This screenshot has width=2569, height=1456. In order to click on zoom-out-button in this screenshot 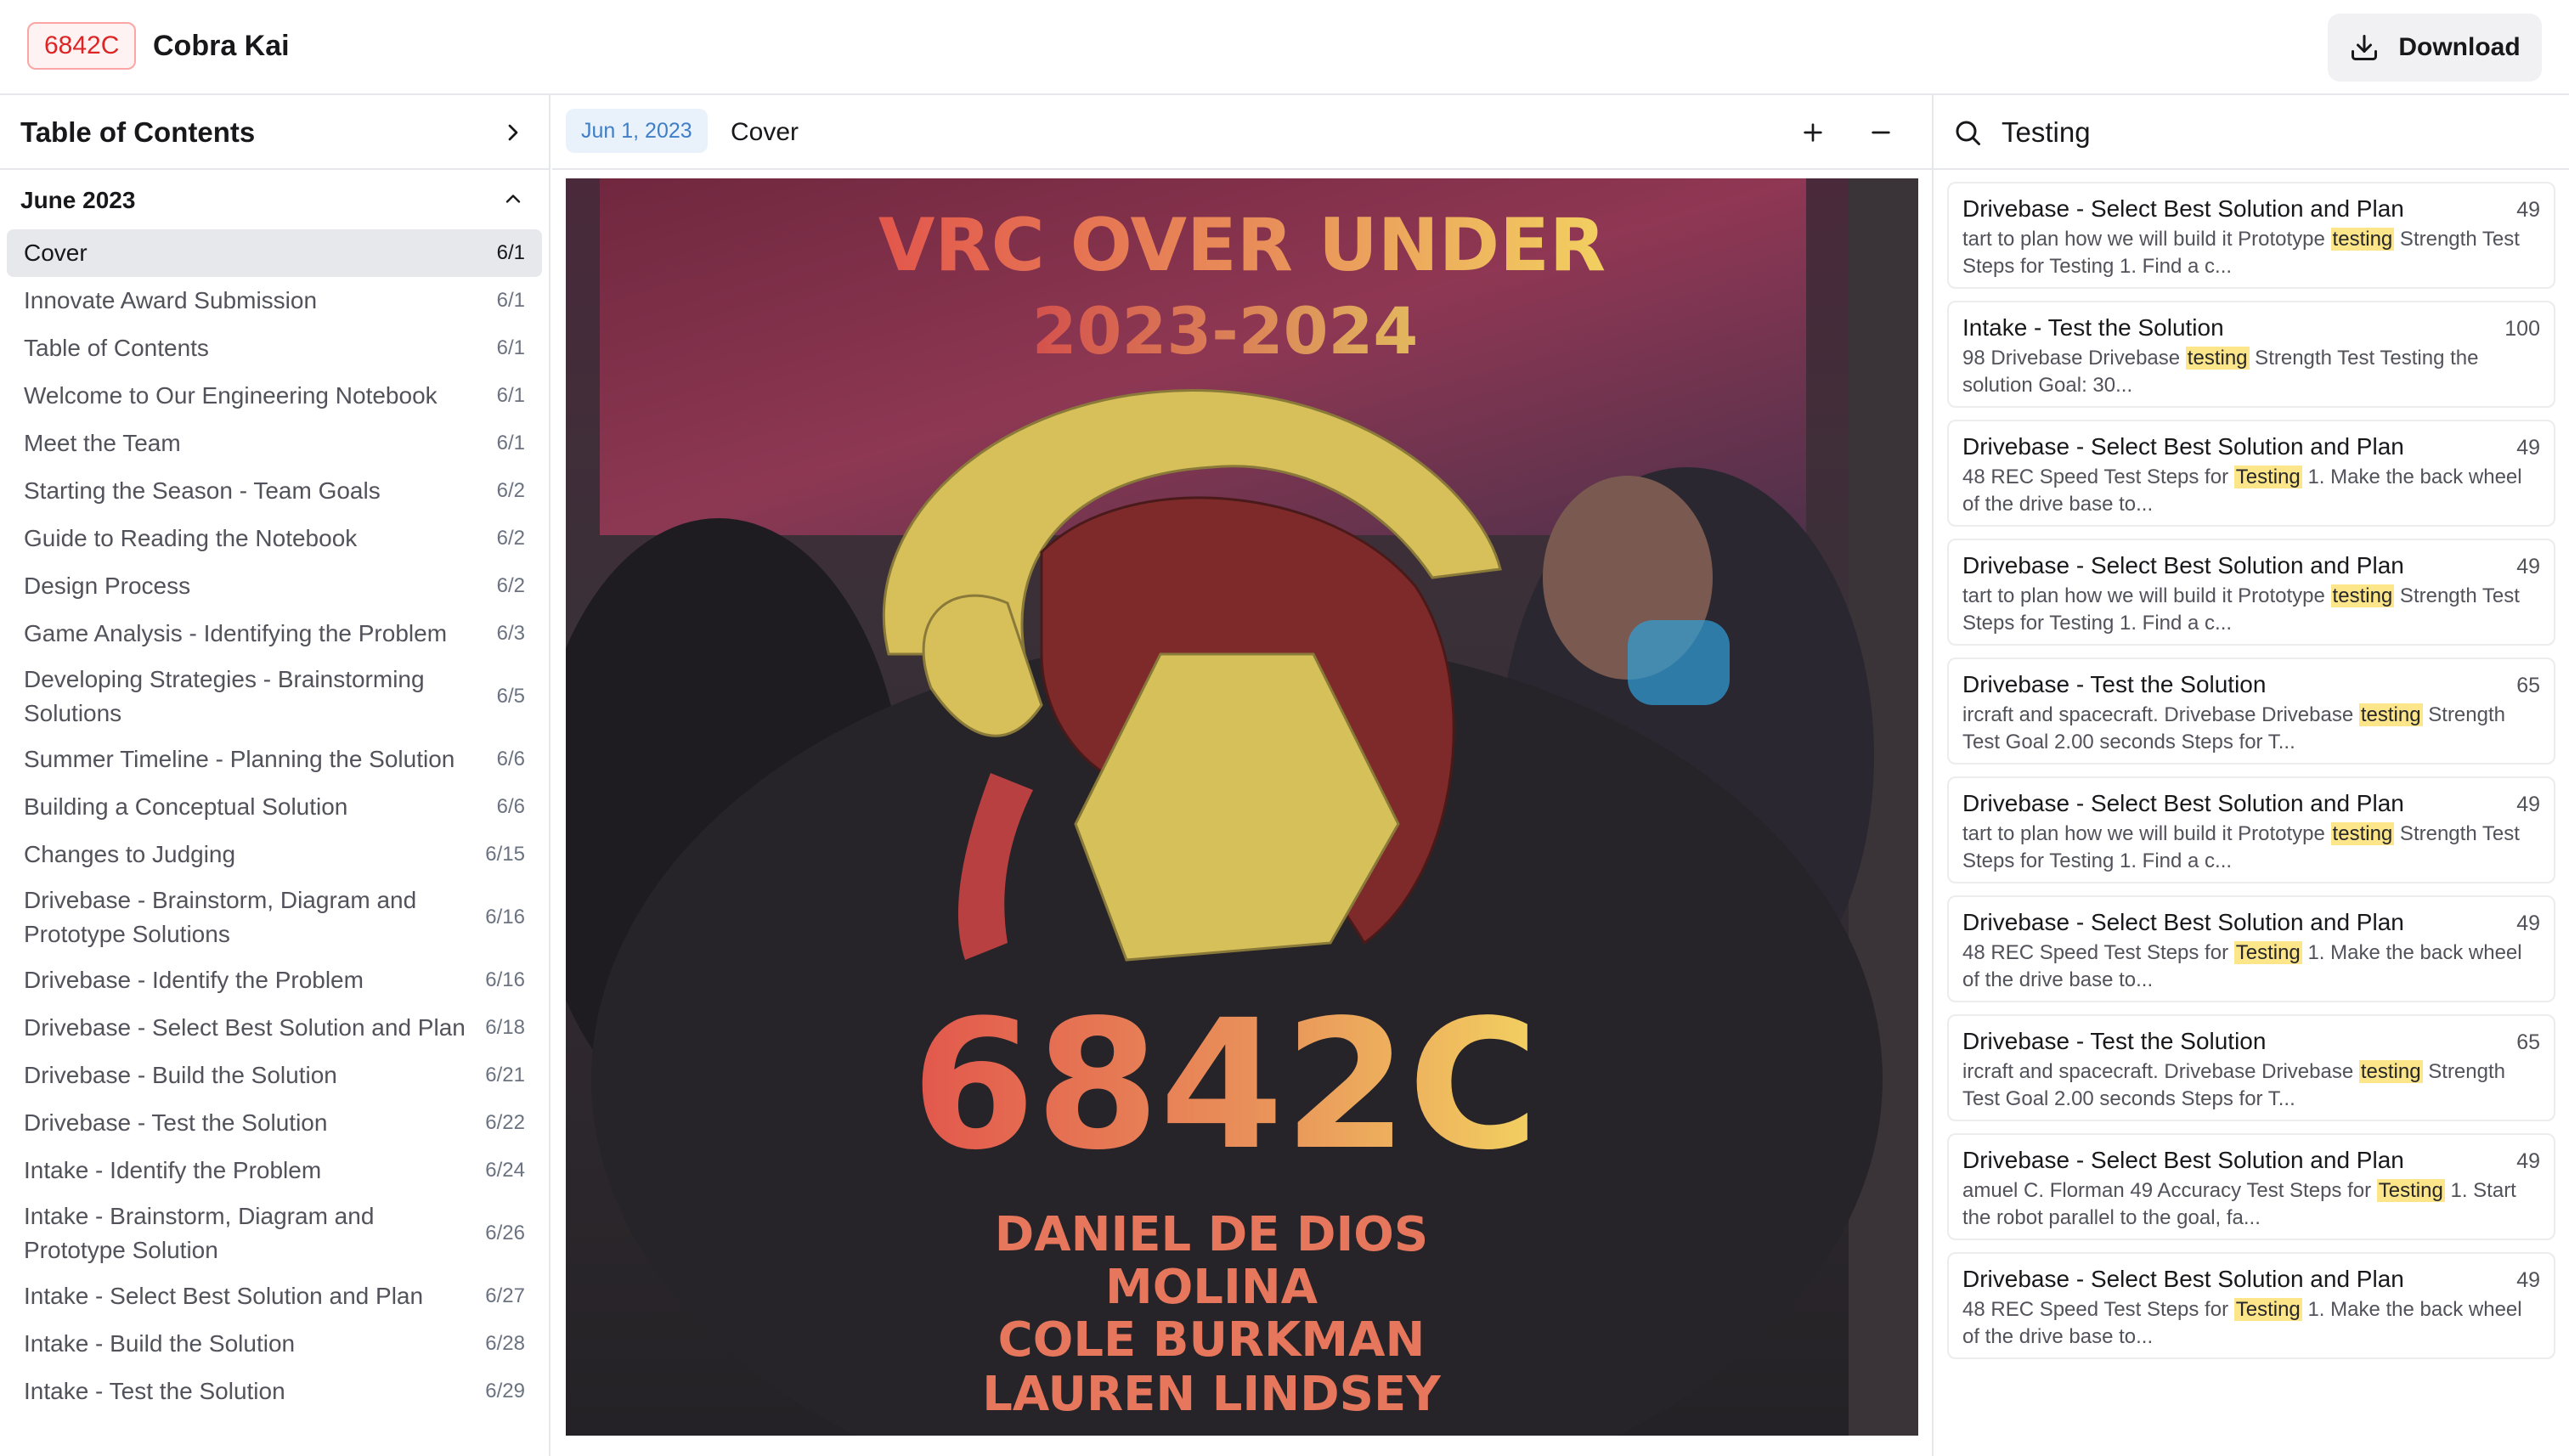, I will do `click(1881, 132)`.